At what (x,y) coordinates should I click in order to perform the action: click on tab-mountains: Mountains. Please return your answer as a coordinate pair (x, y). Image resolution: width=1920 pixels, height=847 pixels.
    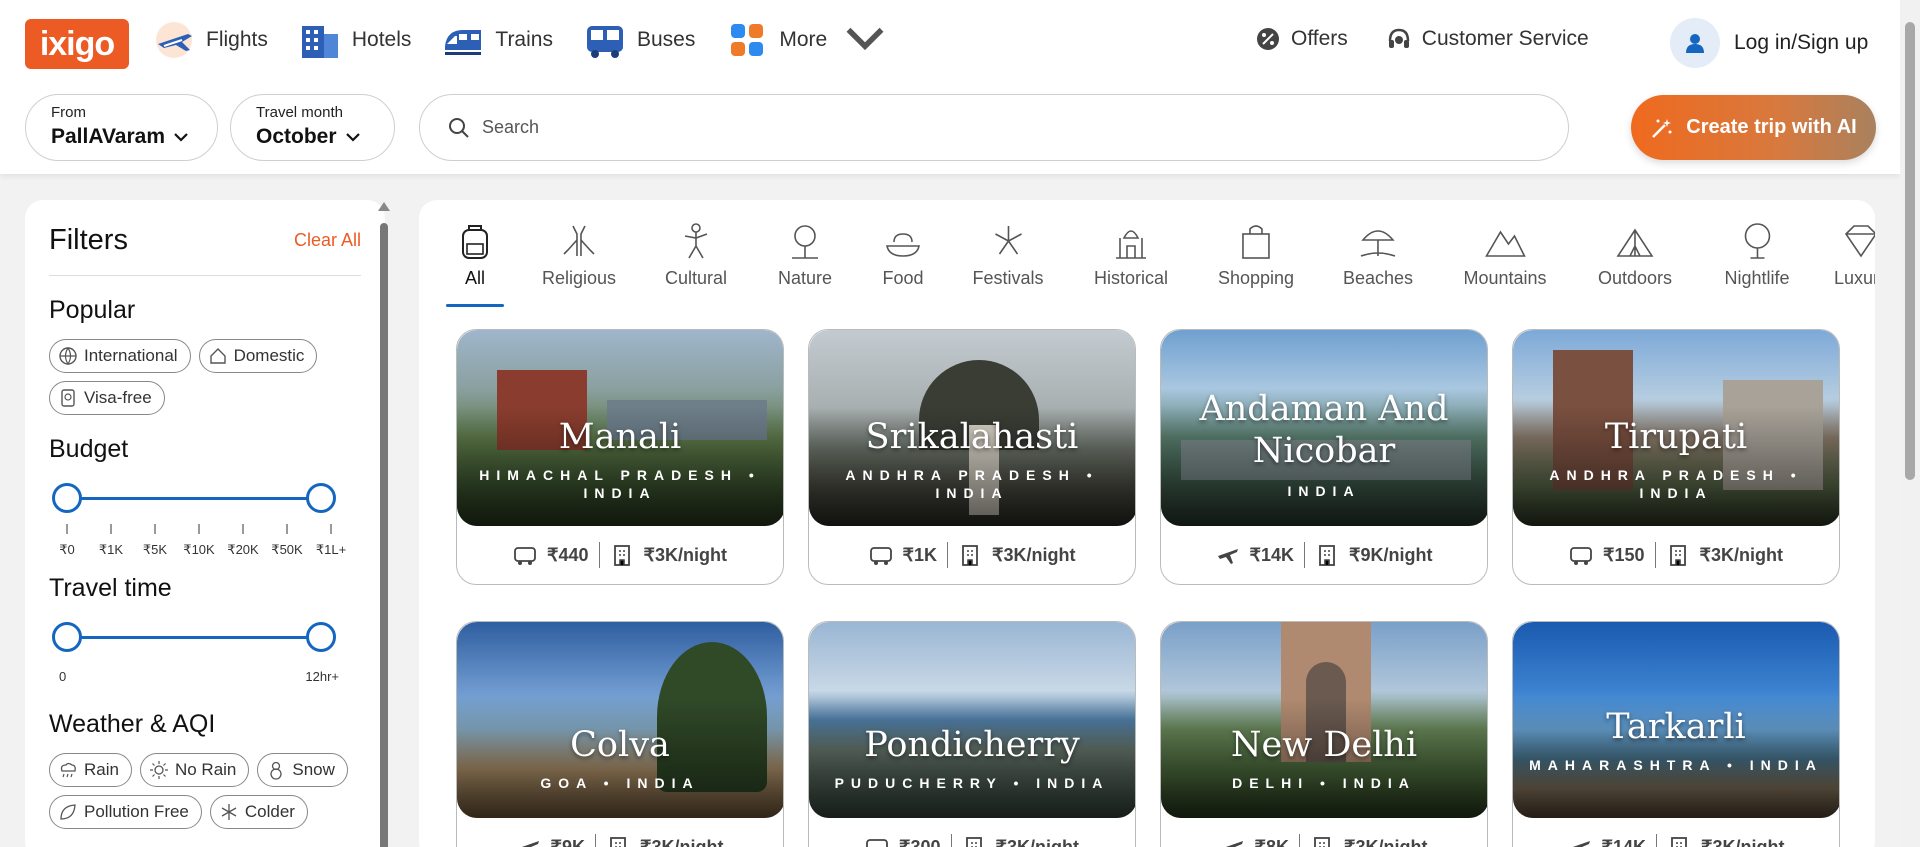
    Looking at the image, I should click on (1505, 254).